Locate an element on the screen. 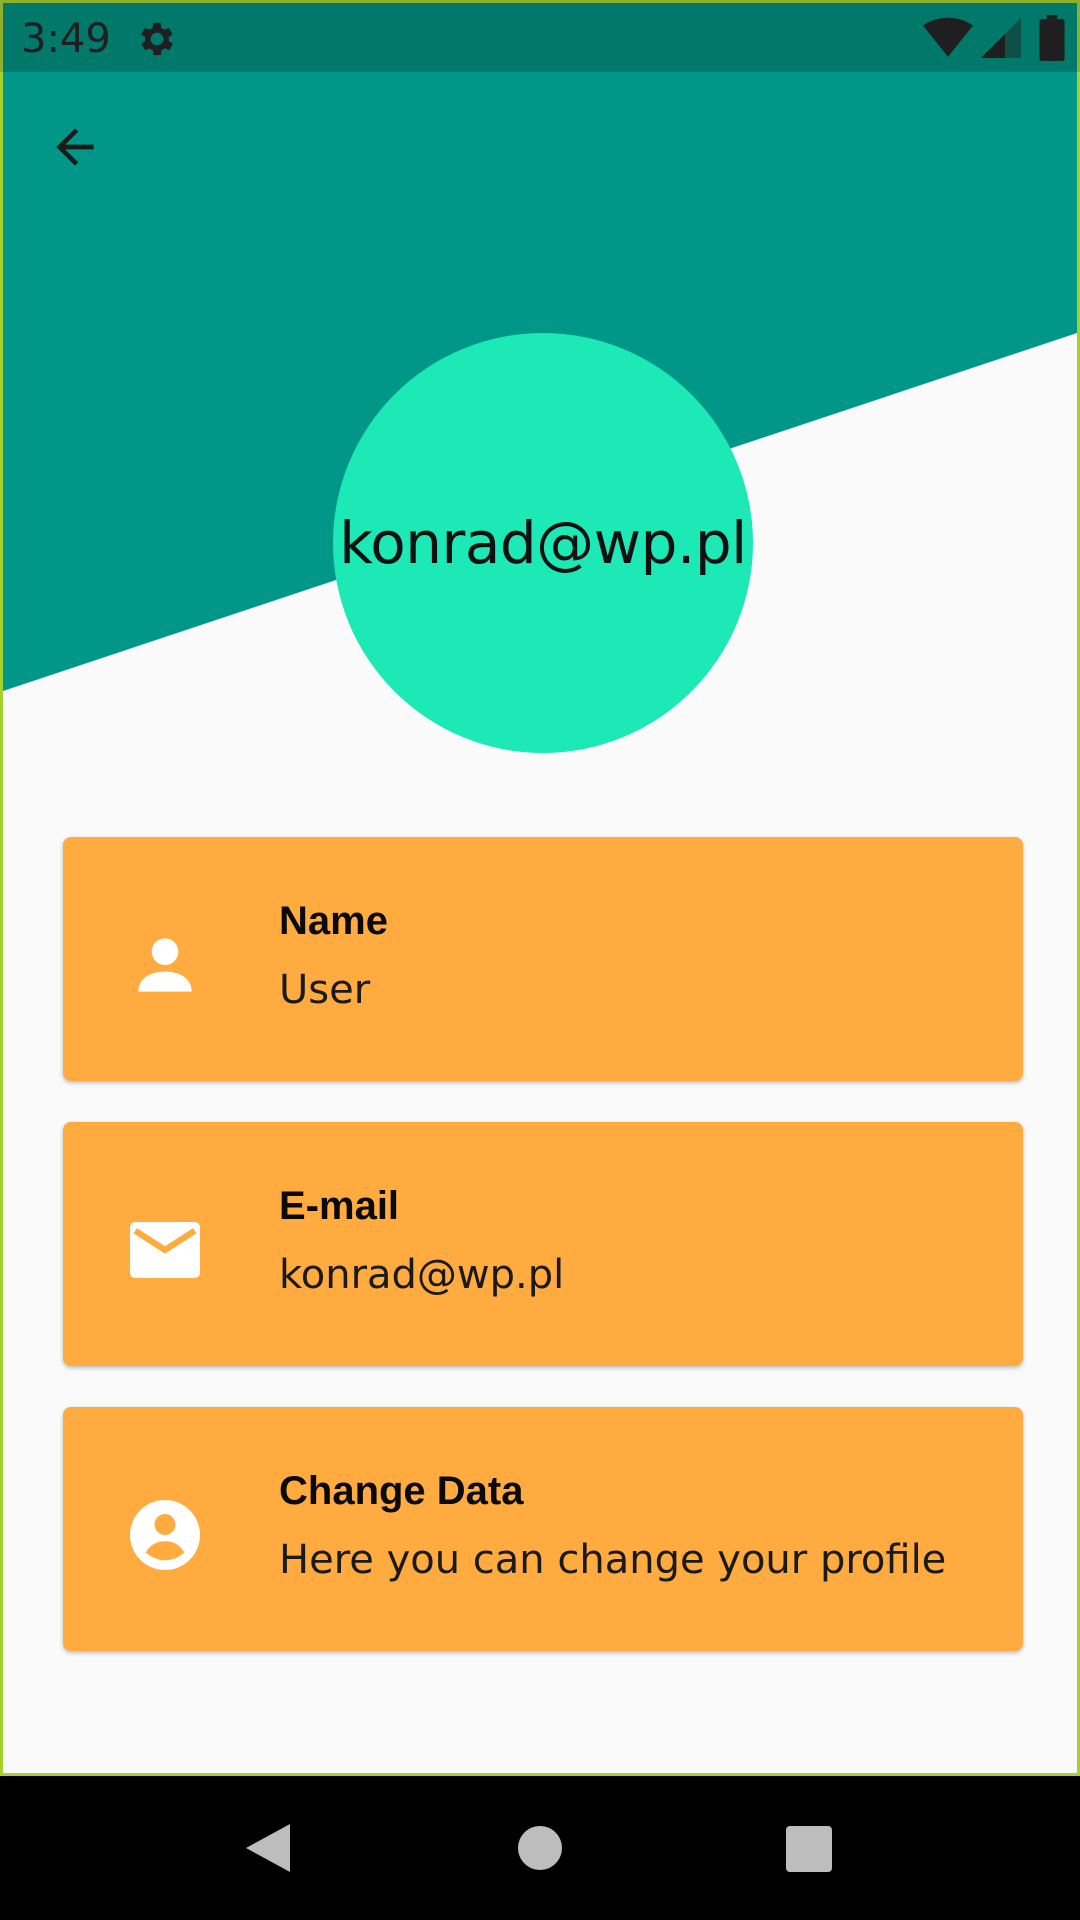 The image size is (1080, 1920). change-data-card-title: Change Data is located at coordinates (401, 1491).